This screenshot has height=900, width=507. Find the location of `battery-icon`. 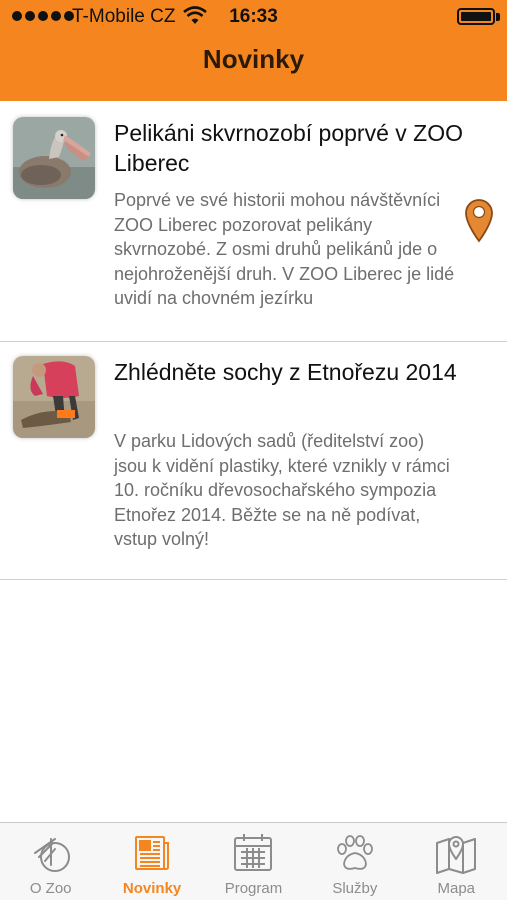

battery-icon is located at coordinates (476, 16).